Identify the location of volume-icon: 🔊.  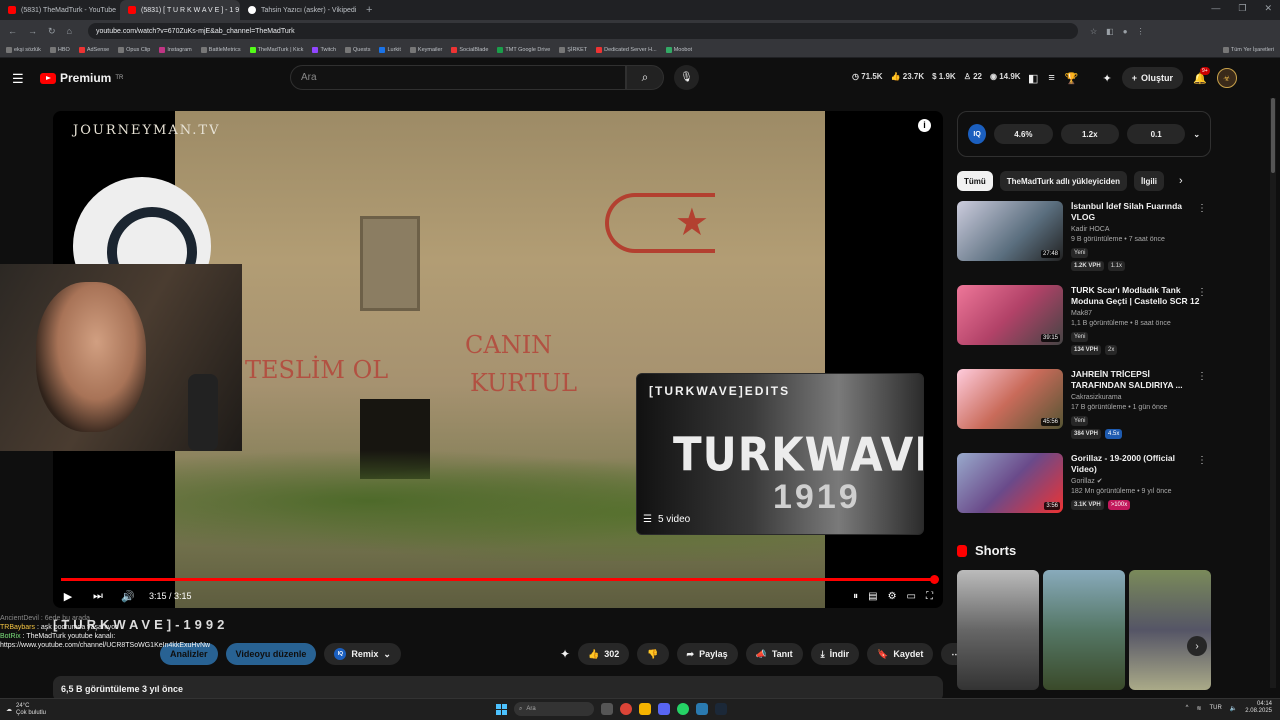
(128, 596).